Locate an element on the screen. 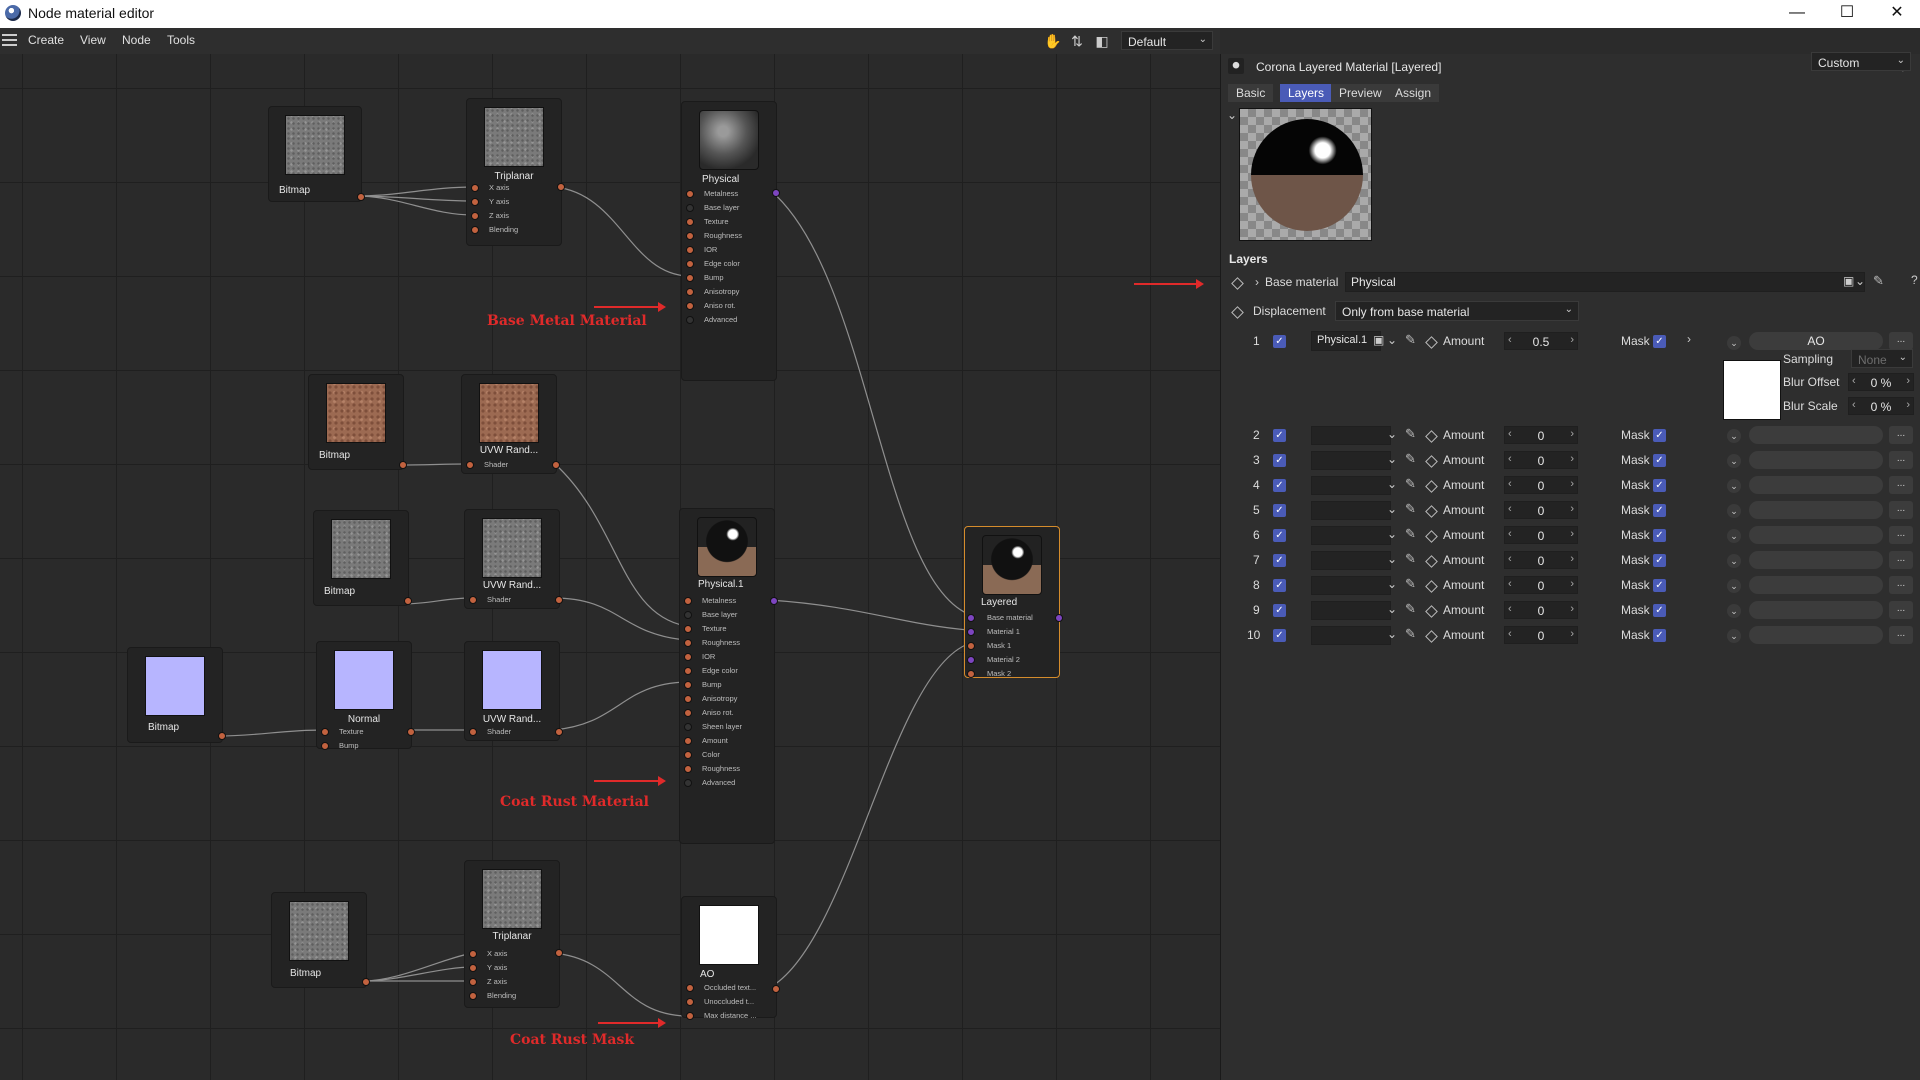  port-ior: IOR is located at coordinates (729, 250).